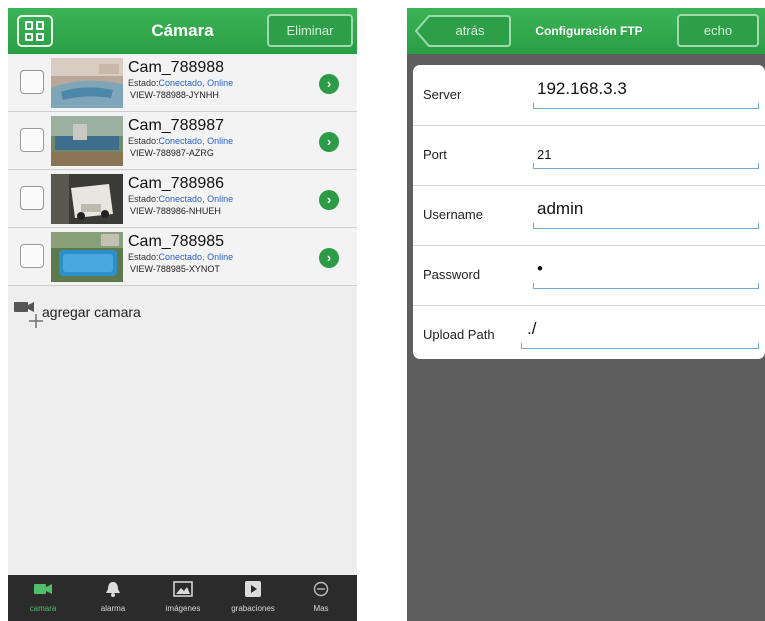 The width and height of the screenshot is (765, 621). Describe the element at coordinates (544, 154) in the screenshot. I see `port-input: 21` at that location.